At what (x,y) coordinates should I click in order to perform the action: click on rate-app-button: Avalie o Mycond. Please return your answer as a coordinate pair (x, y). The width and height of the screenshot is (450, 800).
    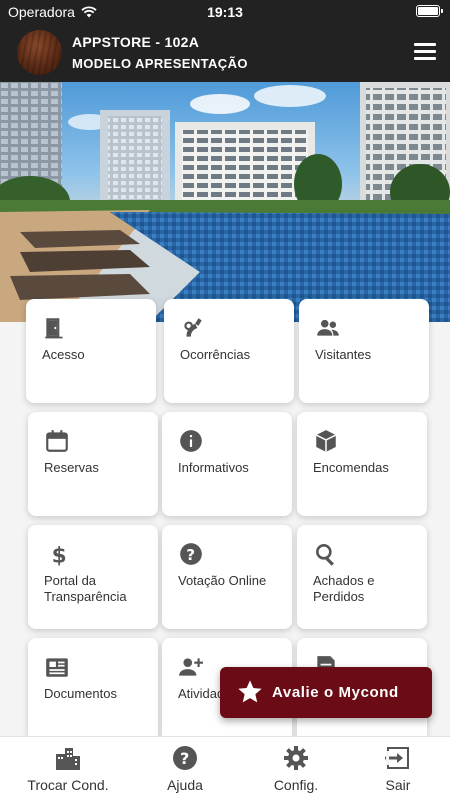
    Looking at the image, I should click on (326, 692).